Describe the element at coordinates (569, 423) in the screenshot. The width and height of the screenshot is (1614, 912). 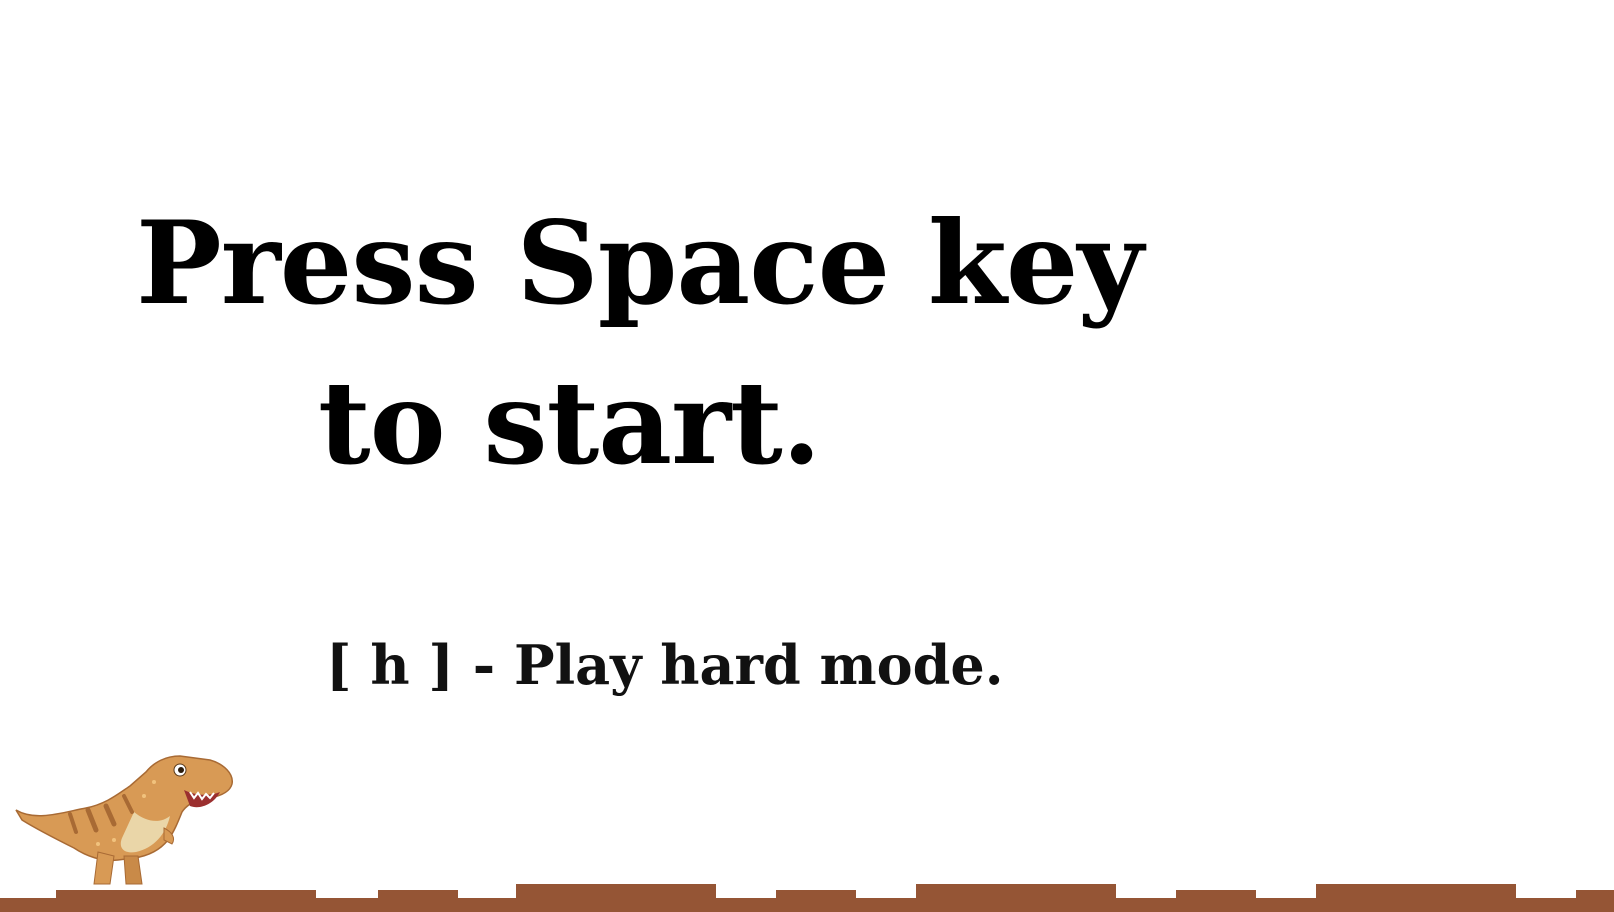
I see `start-prompt-line-2: to start.` at that location.